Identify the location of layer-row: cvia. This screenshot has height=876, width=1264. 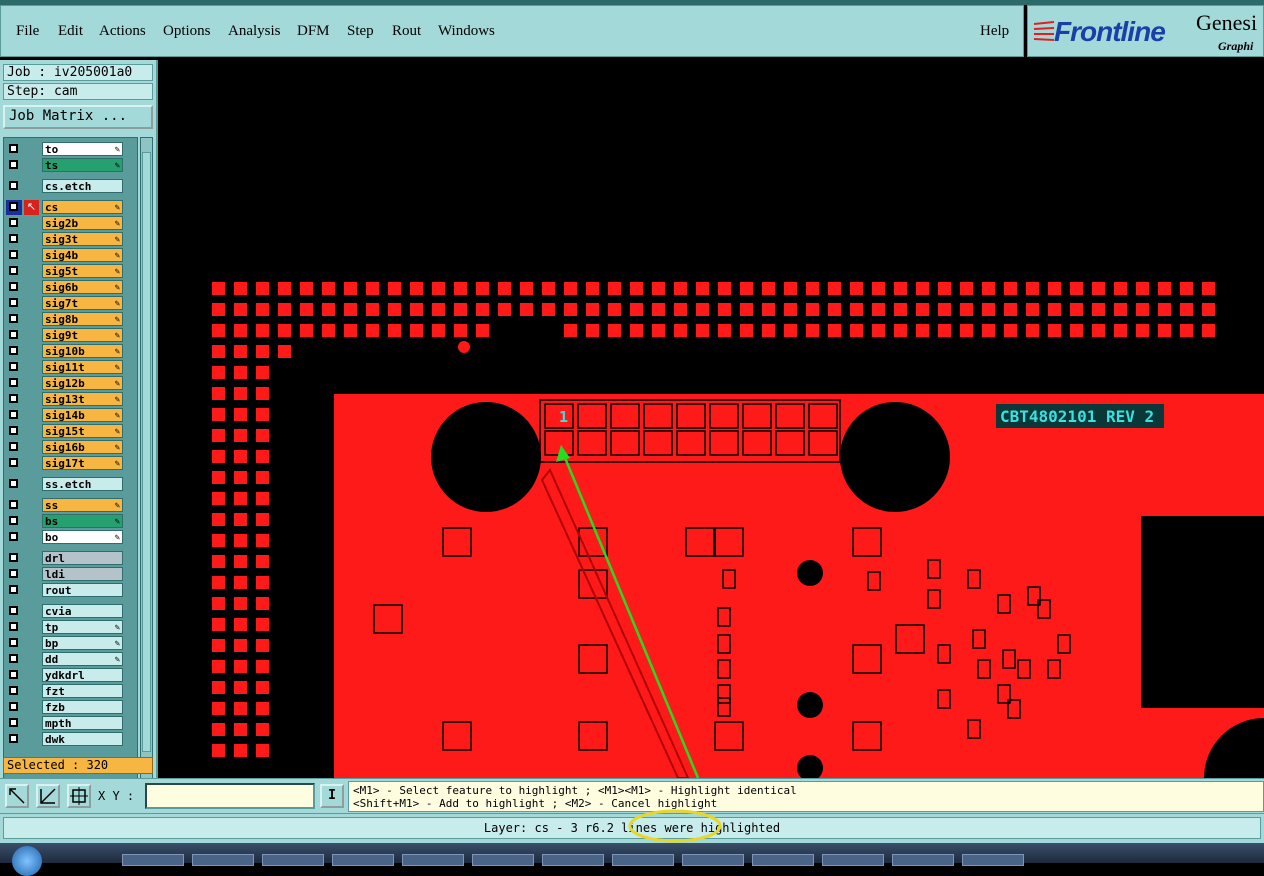
(71, 611).